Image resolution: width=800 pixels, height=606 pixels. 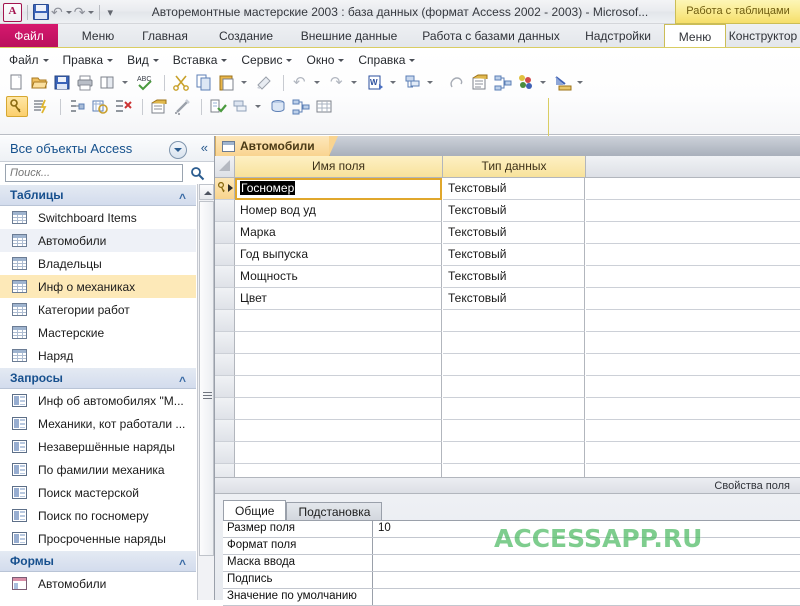 I want to click on office-links-word-icon: W, so click(x=376, y=82).